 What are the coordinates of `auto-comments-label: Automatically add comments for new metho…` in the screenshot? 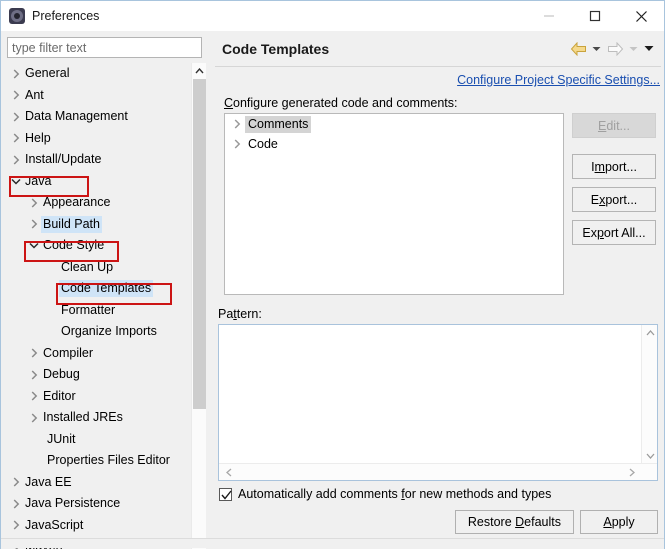 It's located at (395, 494).